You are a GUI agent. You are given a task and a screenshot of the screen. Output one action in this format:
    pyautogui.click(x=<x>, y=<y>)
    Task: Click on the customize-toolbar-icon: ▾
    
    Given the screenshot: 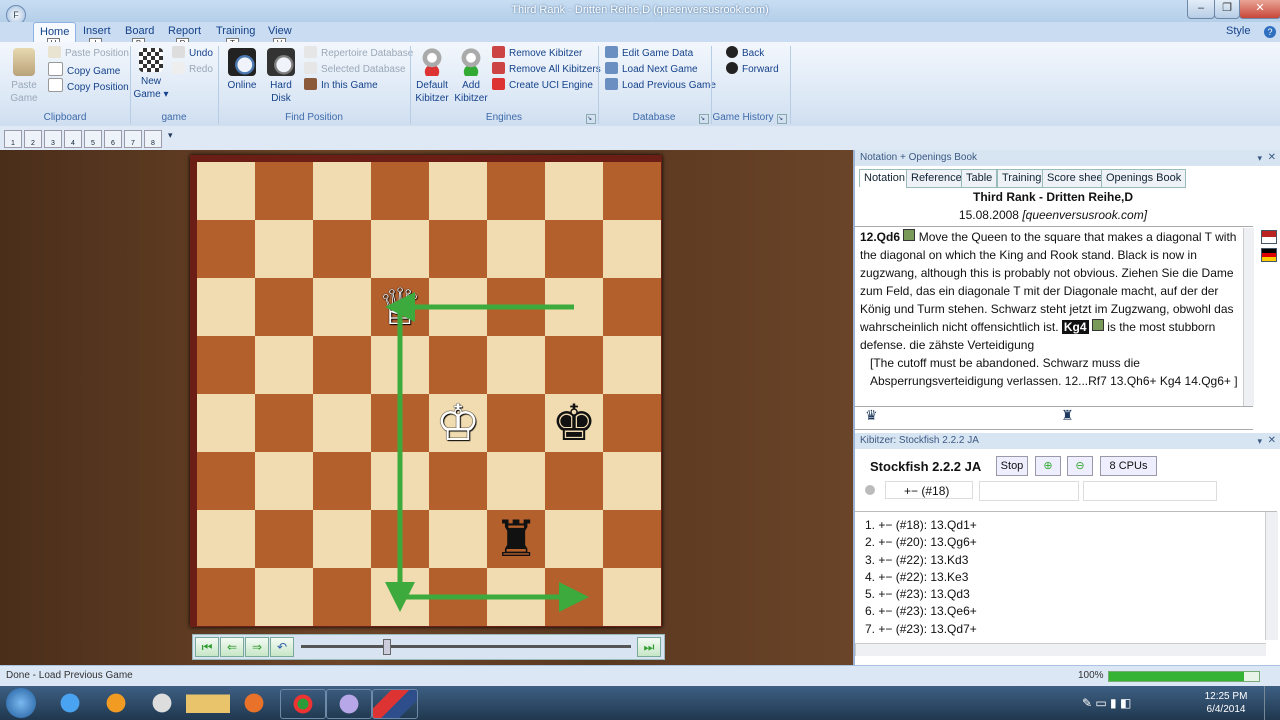 What is the action you would take?
    pyautogui.click(x=170, y=135)
    